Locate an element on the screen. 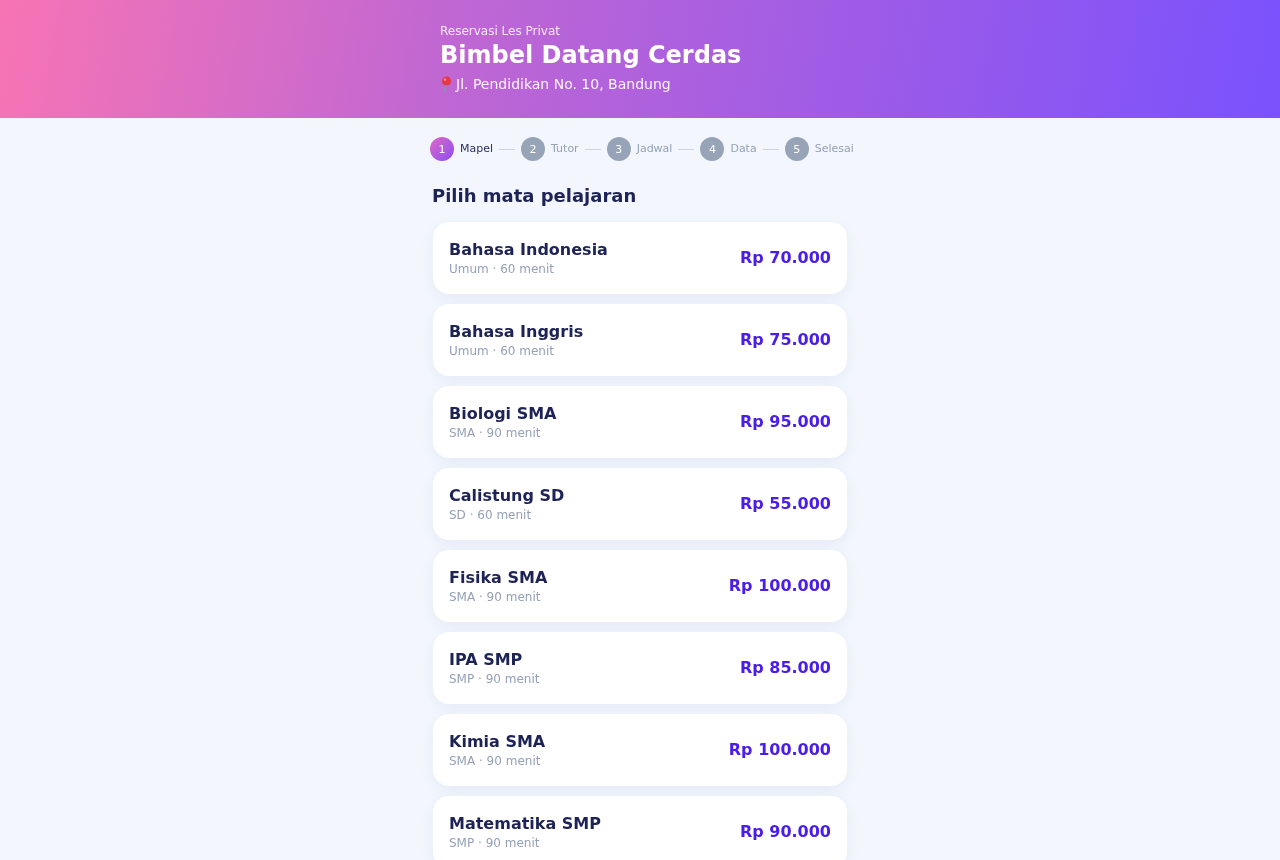 The height and width of the screenshot is (860, 1280). subject-price: Rp 85.000 is located at coordinates (785, 668).